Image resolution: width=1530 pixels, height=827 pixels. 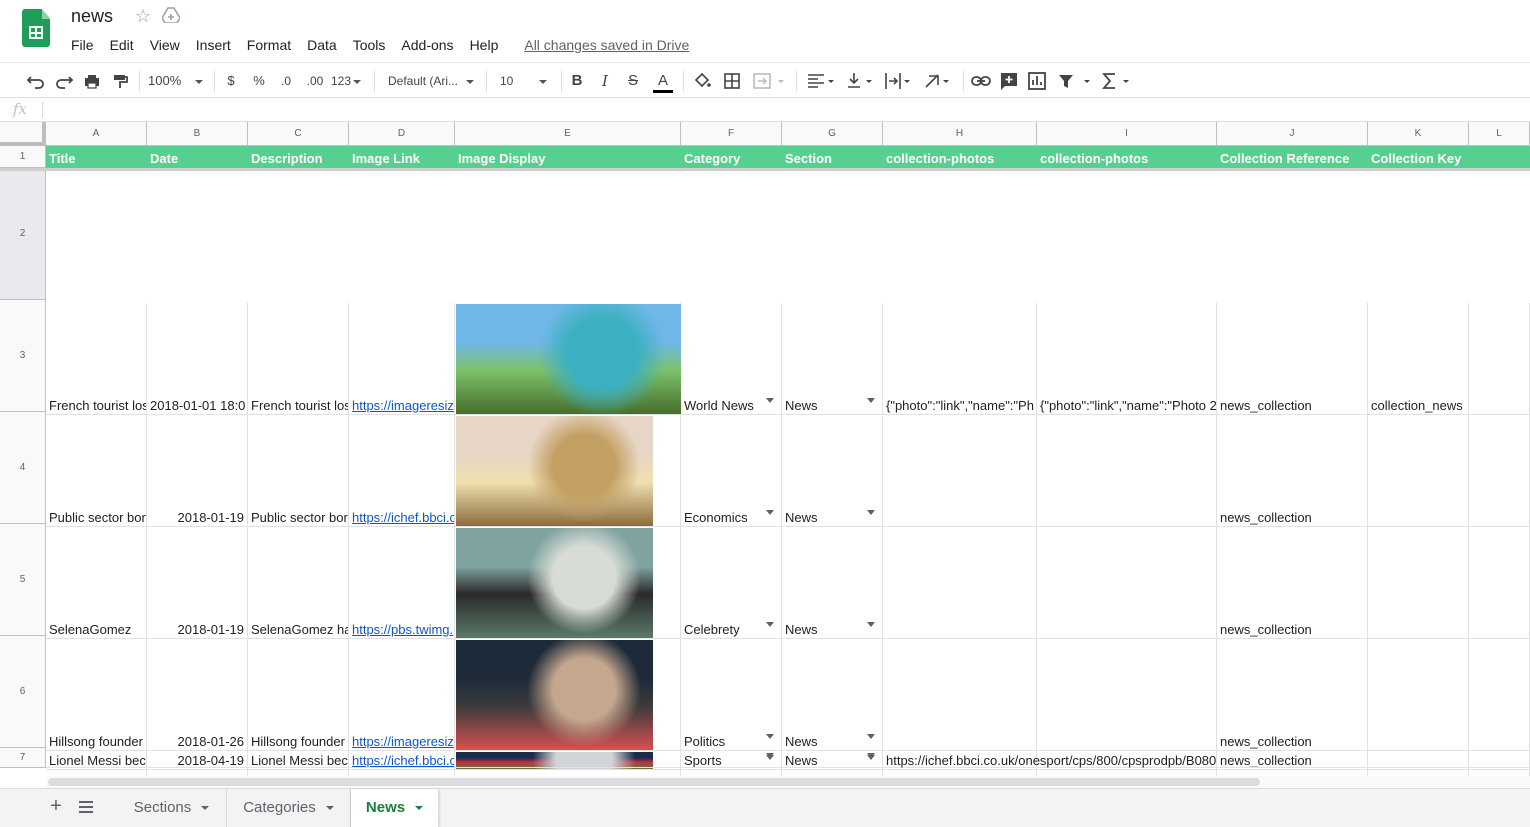 What do you see at coordinates (231, 81) in the screenshot?
I see `currency-format-button: $` at bounding box center [231, 81].